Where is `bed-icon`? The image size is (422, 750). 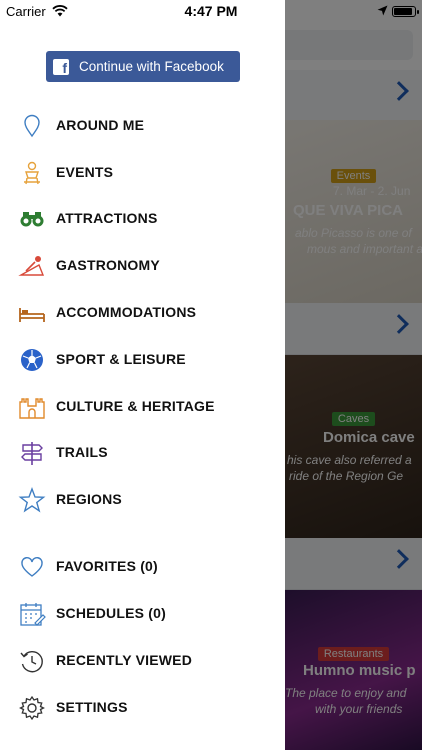
bed-icon is located at coordinates (32, 313).